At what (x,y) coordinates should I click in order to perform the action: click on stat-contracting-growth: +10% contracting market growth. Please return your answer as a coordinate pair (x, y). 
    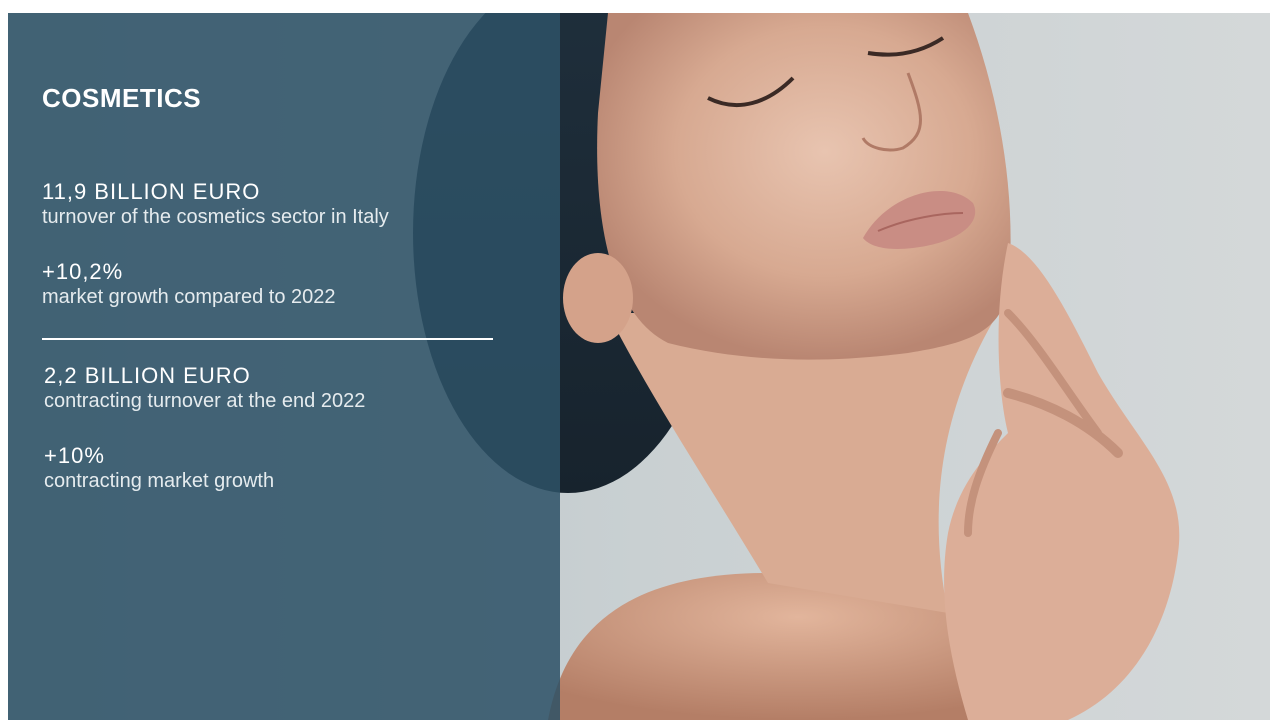
    Looking at the image, I should click on (159, 468).